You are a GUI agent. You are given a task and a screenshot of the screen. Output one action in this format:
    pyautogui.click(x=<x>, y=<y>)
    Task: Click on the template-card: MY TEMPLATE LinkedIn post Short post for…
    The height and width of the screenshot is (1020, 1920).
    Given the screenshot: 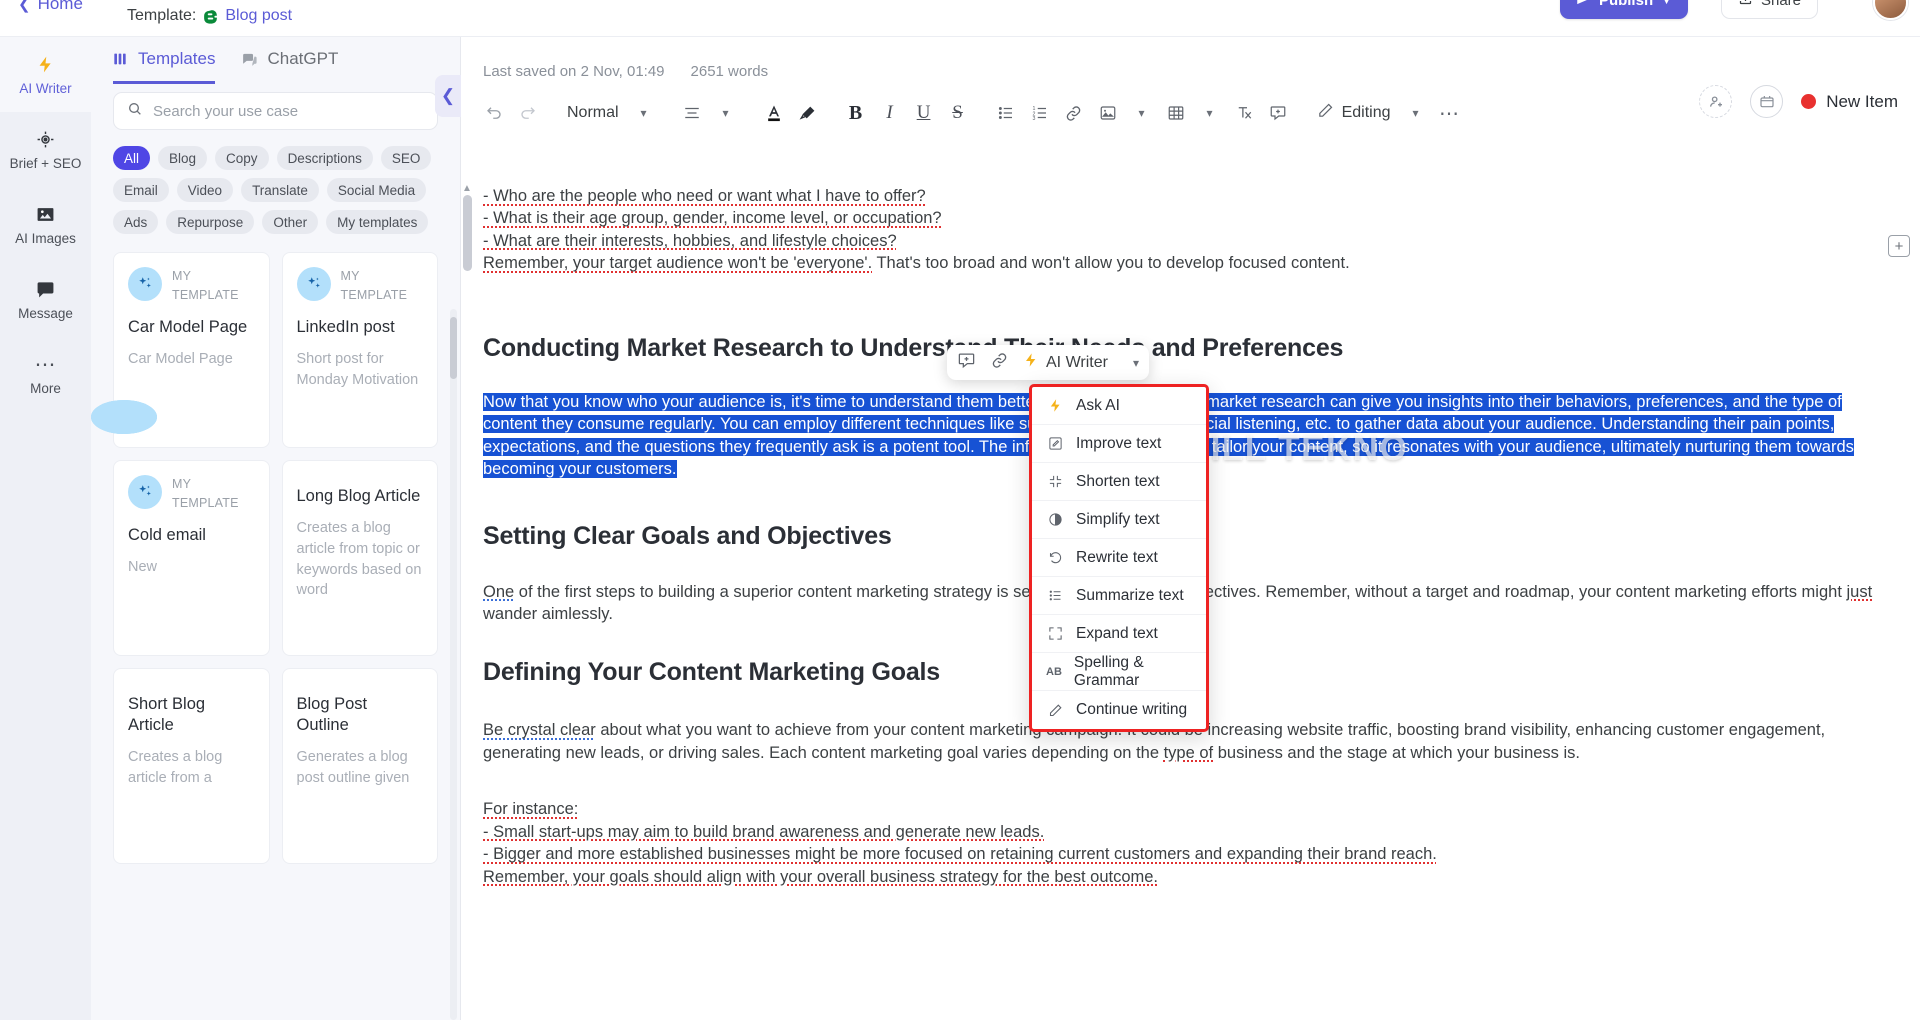 What is the action you would take?
    pyautogui.click(x=359, y=350)
    